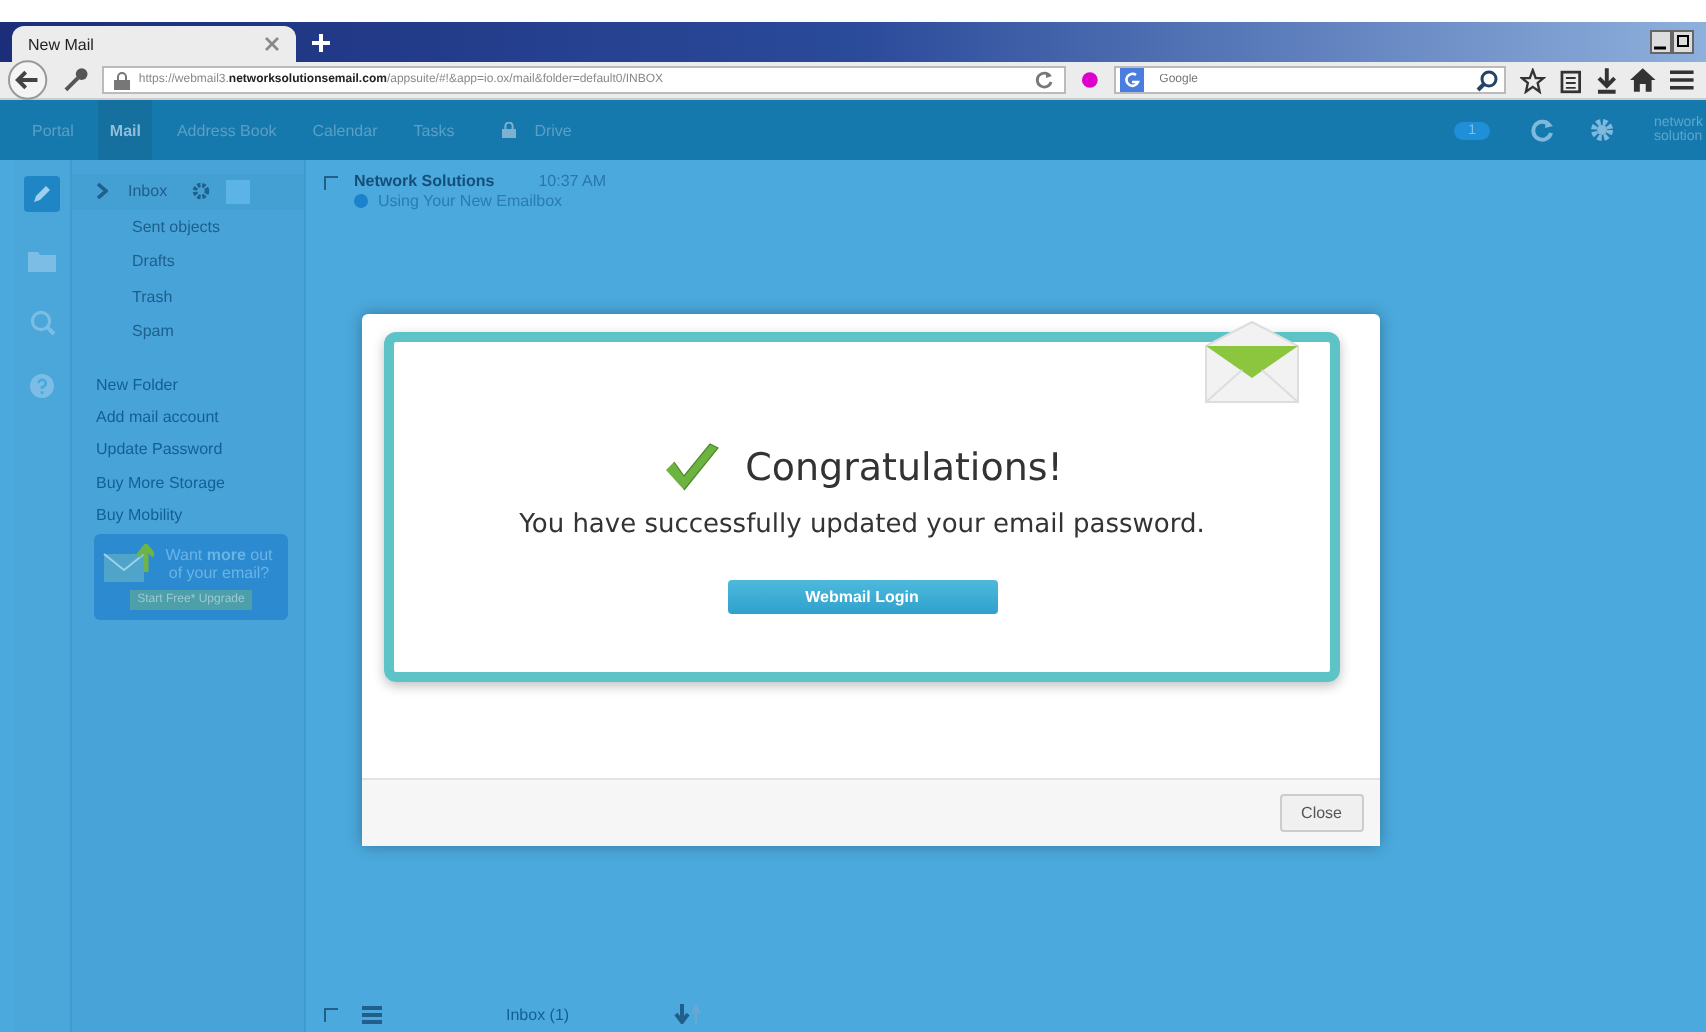  What do you see at coordinates (1643, 80) in the screenshot?
I see `home-icon` at bounding box center [1643, 80].